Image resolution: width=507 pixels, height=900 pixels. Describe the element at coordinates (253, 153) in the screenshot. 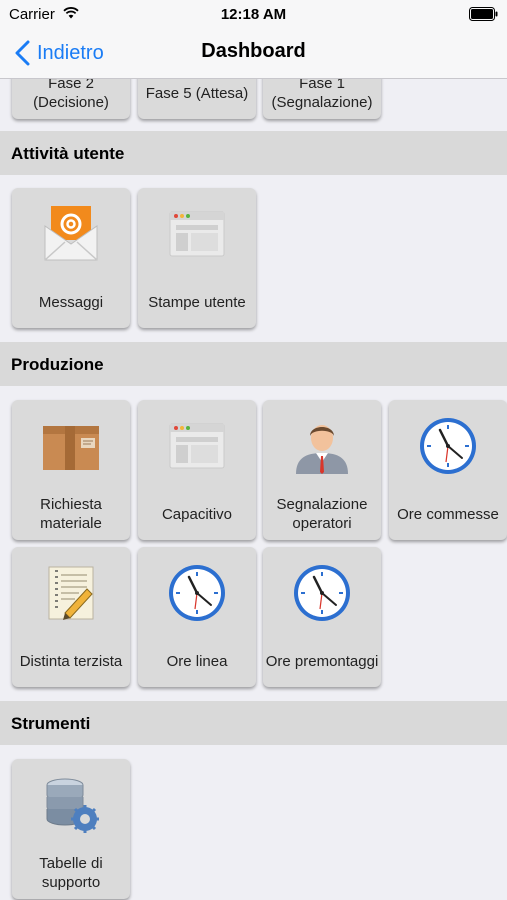

I see `section-header-attivita-utente: Attività utente` at that location.